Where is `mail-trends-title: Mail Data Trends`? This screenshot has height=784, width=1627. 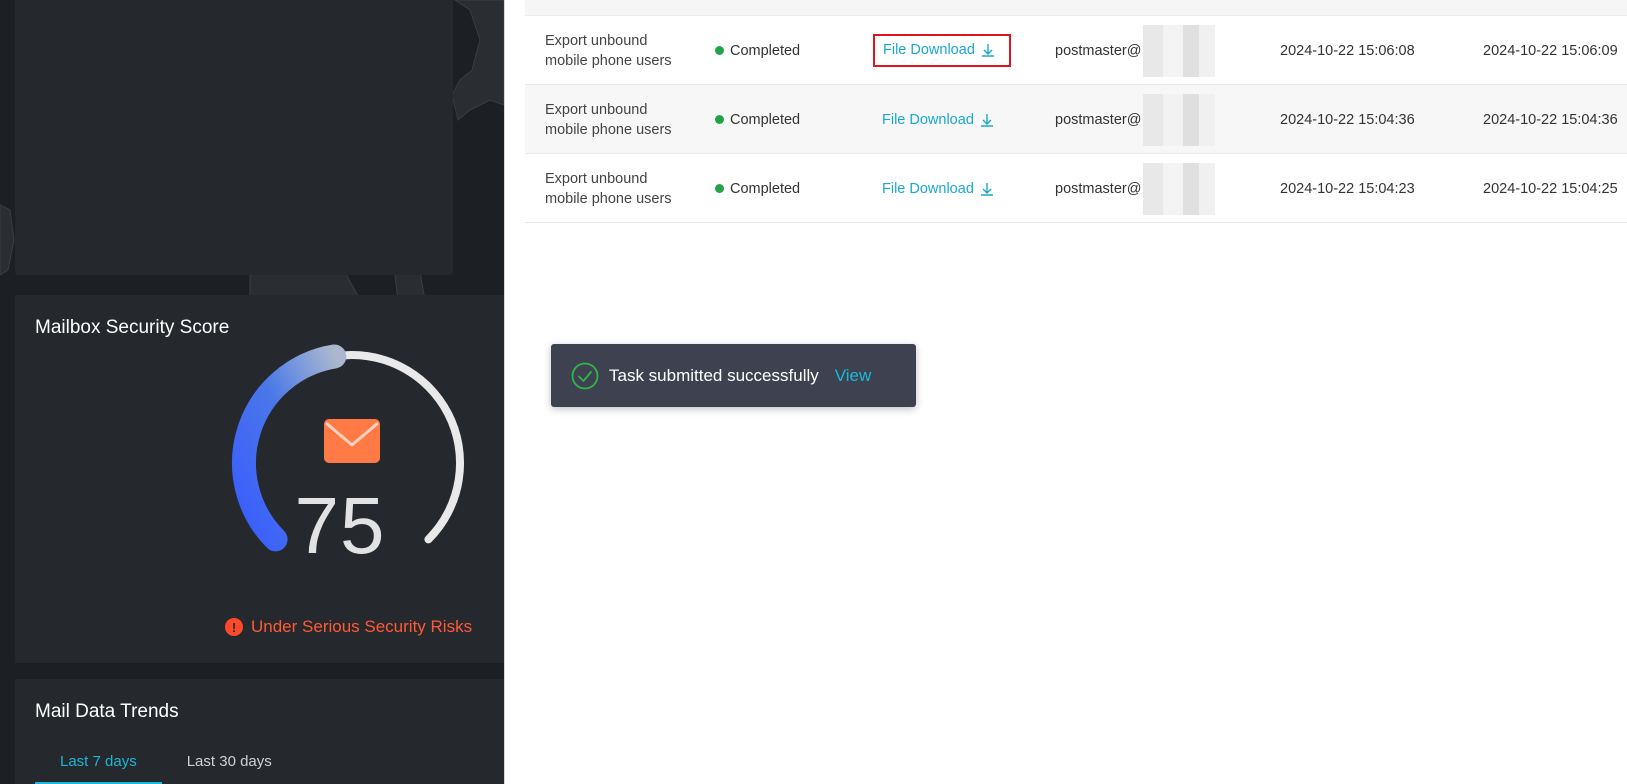
mail-trends-title: Mail Data Trends is located at coordinates (107, 711).